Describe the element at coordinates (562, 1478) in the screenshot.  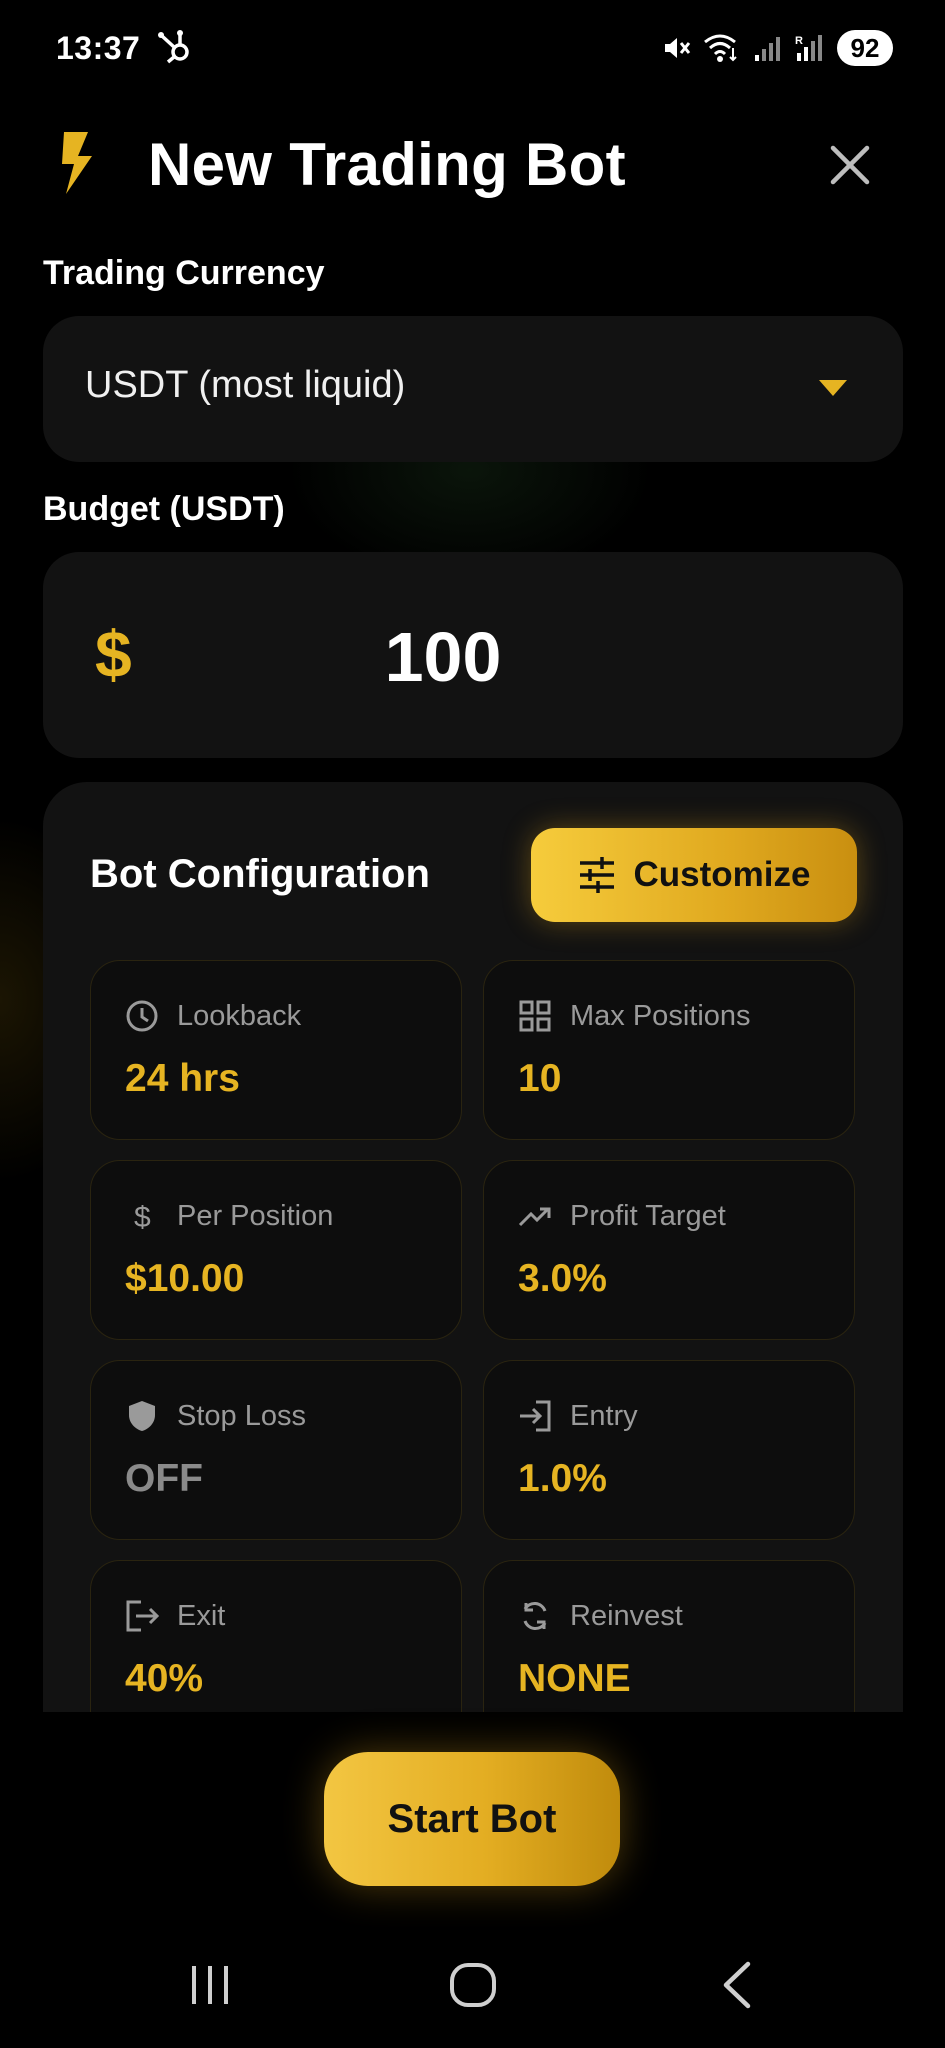
I see `tile-value: 1.0%` at that location.